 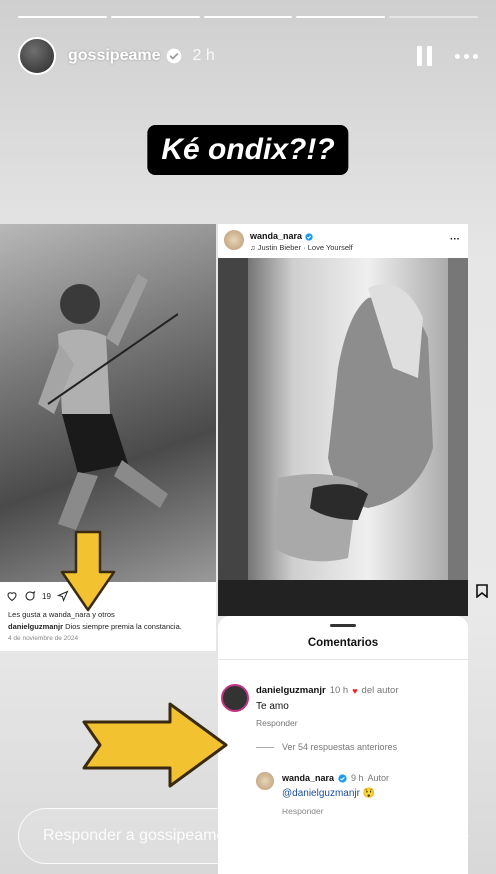 I want to click on comment-user: wanda_nara, so click(x=308, y=778).